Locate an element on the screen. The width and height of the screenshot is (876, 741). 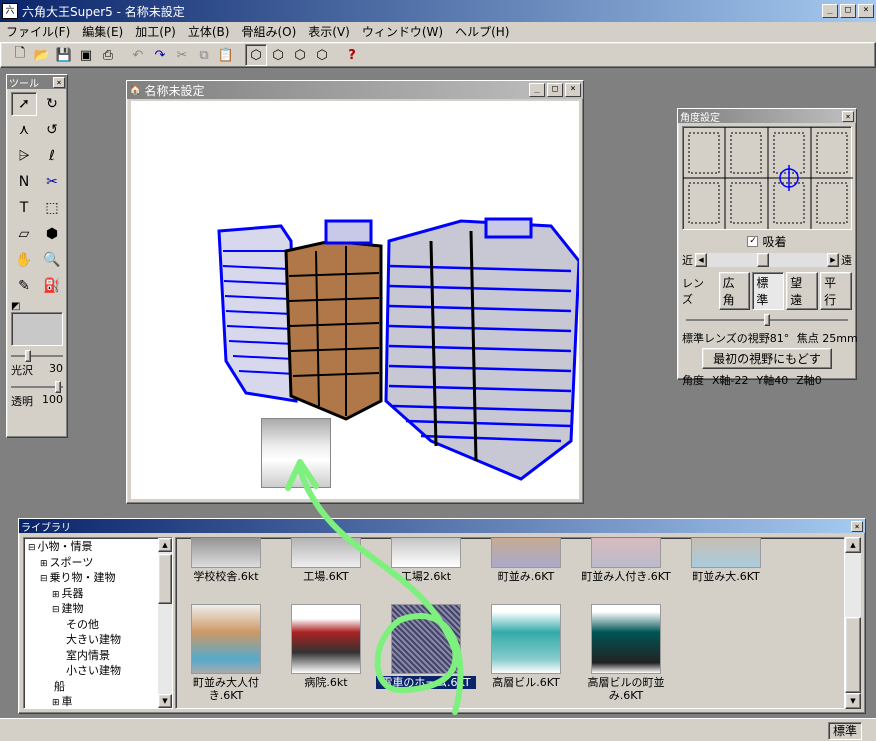
library-scroll-down-icon: ▼ is located at coordinates (853, 701).